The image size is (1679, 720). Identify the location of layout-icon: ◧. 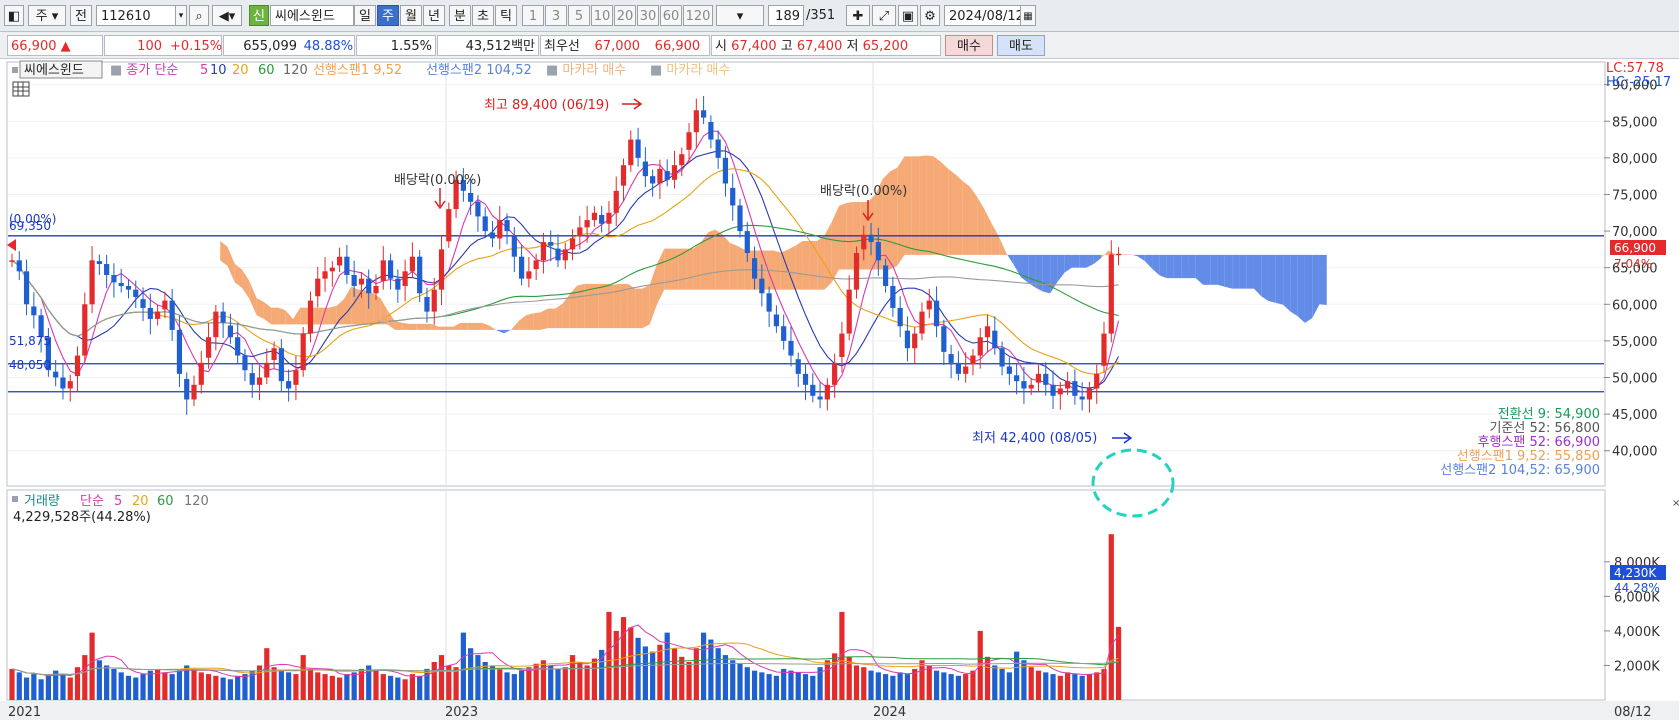
(14, 15).